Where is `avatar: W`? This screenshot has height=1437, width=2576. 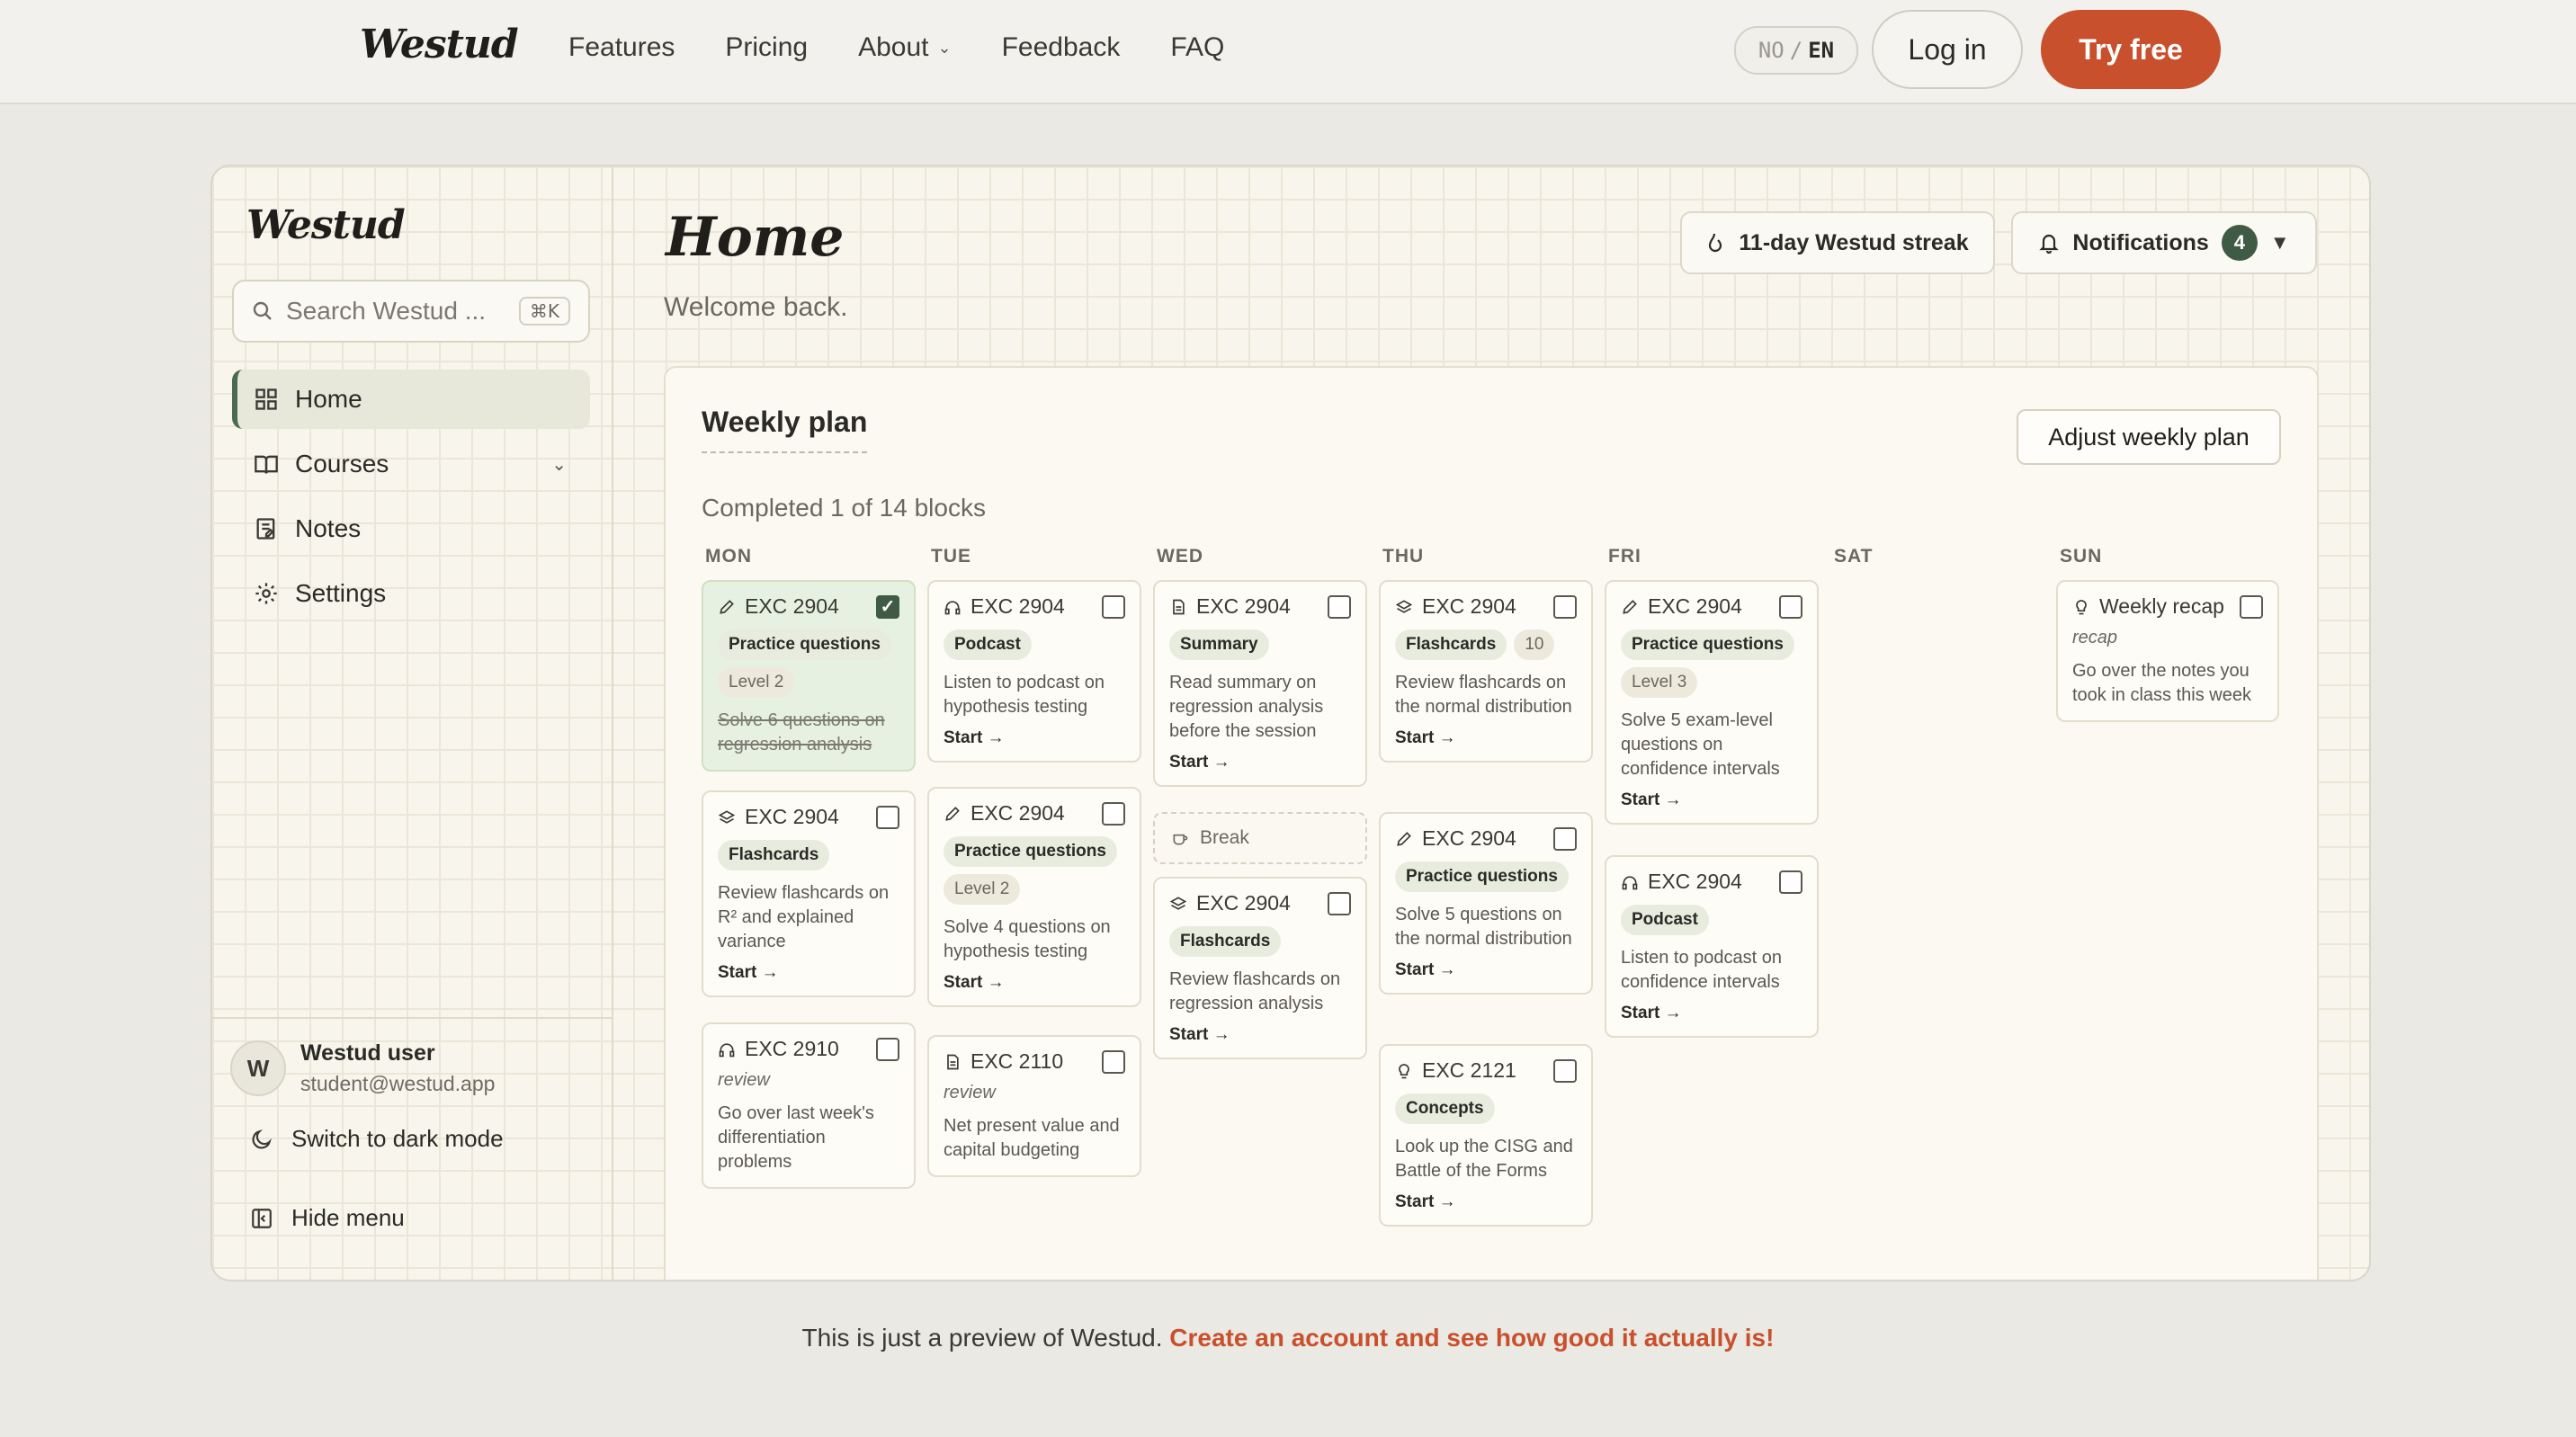
avatar: W is located at coordinates (258, 1068).